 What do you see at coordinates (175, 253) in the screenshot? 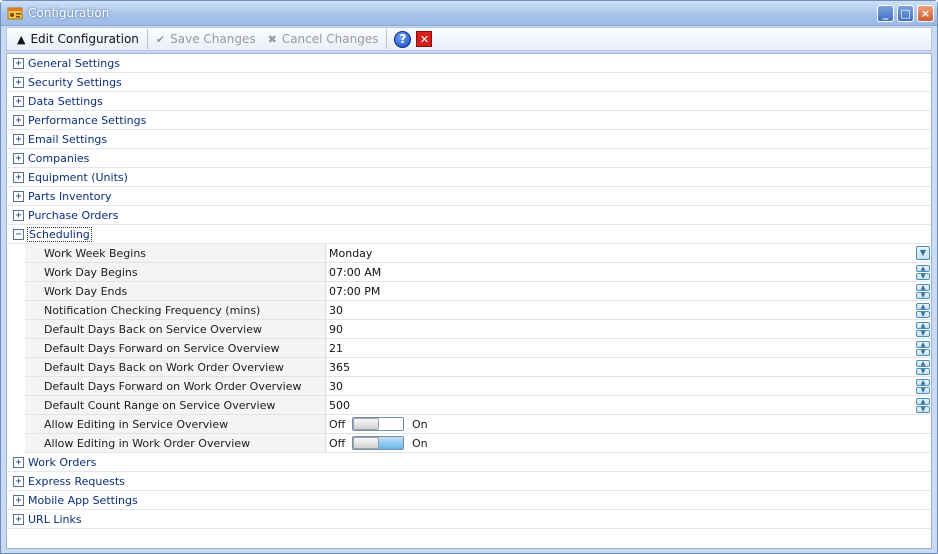
I see `property-name: Work Week Begins` at bounding box center [175, 253].